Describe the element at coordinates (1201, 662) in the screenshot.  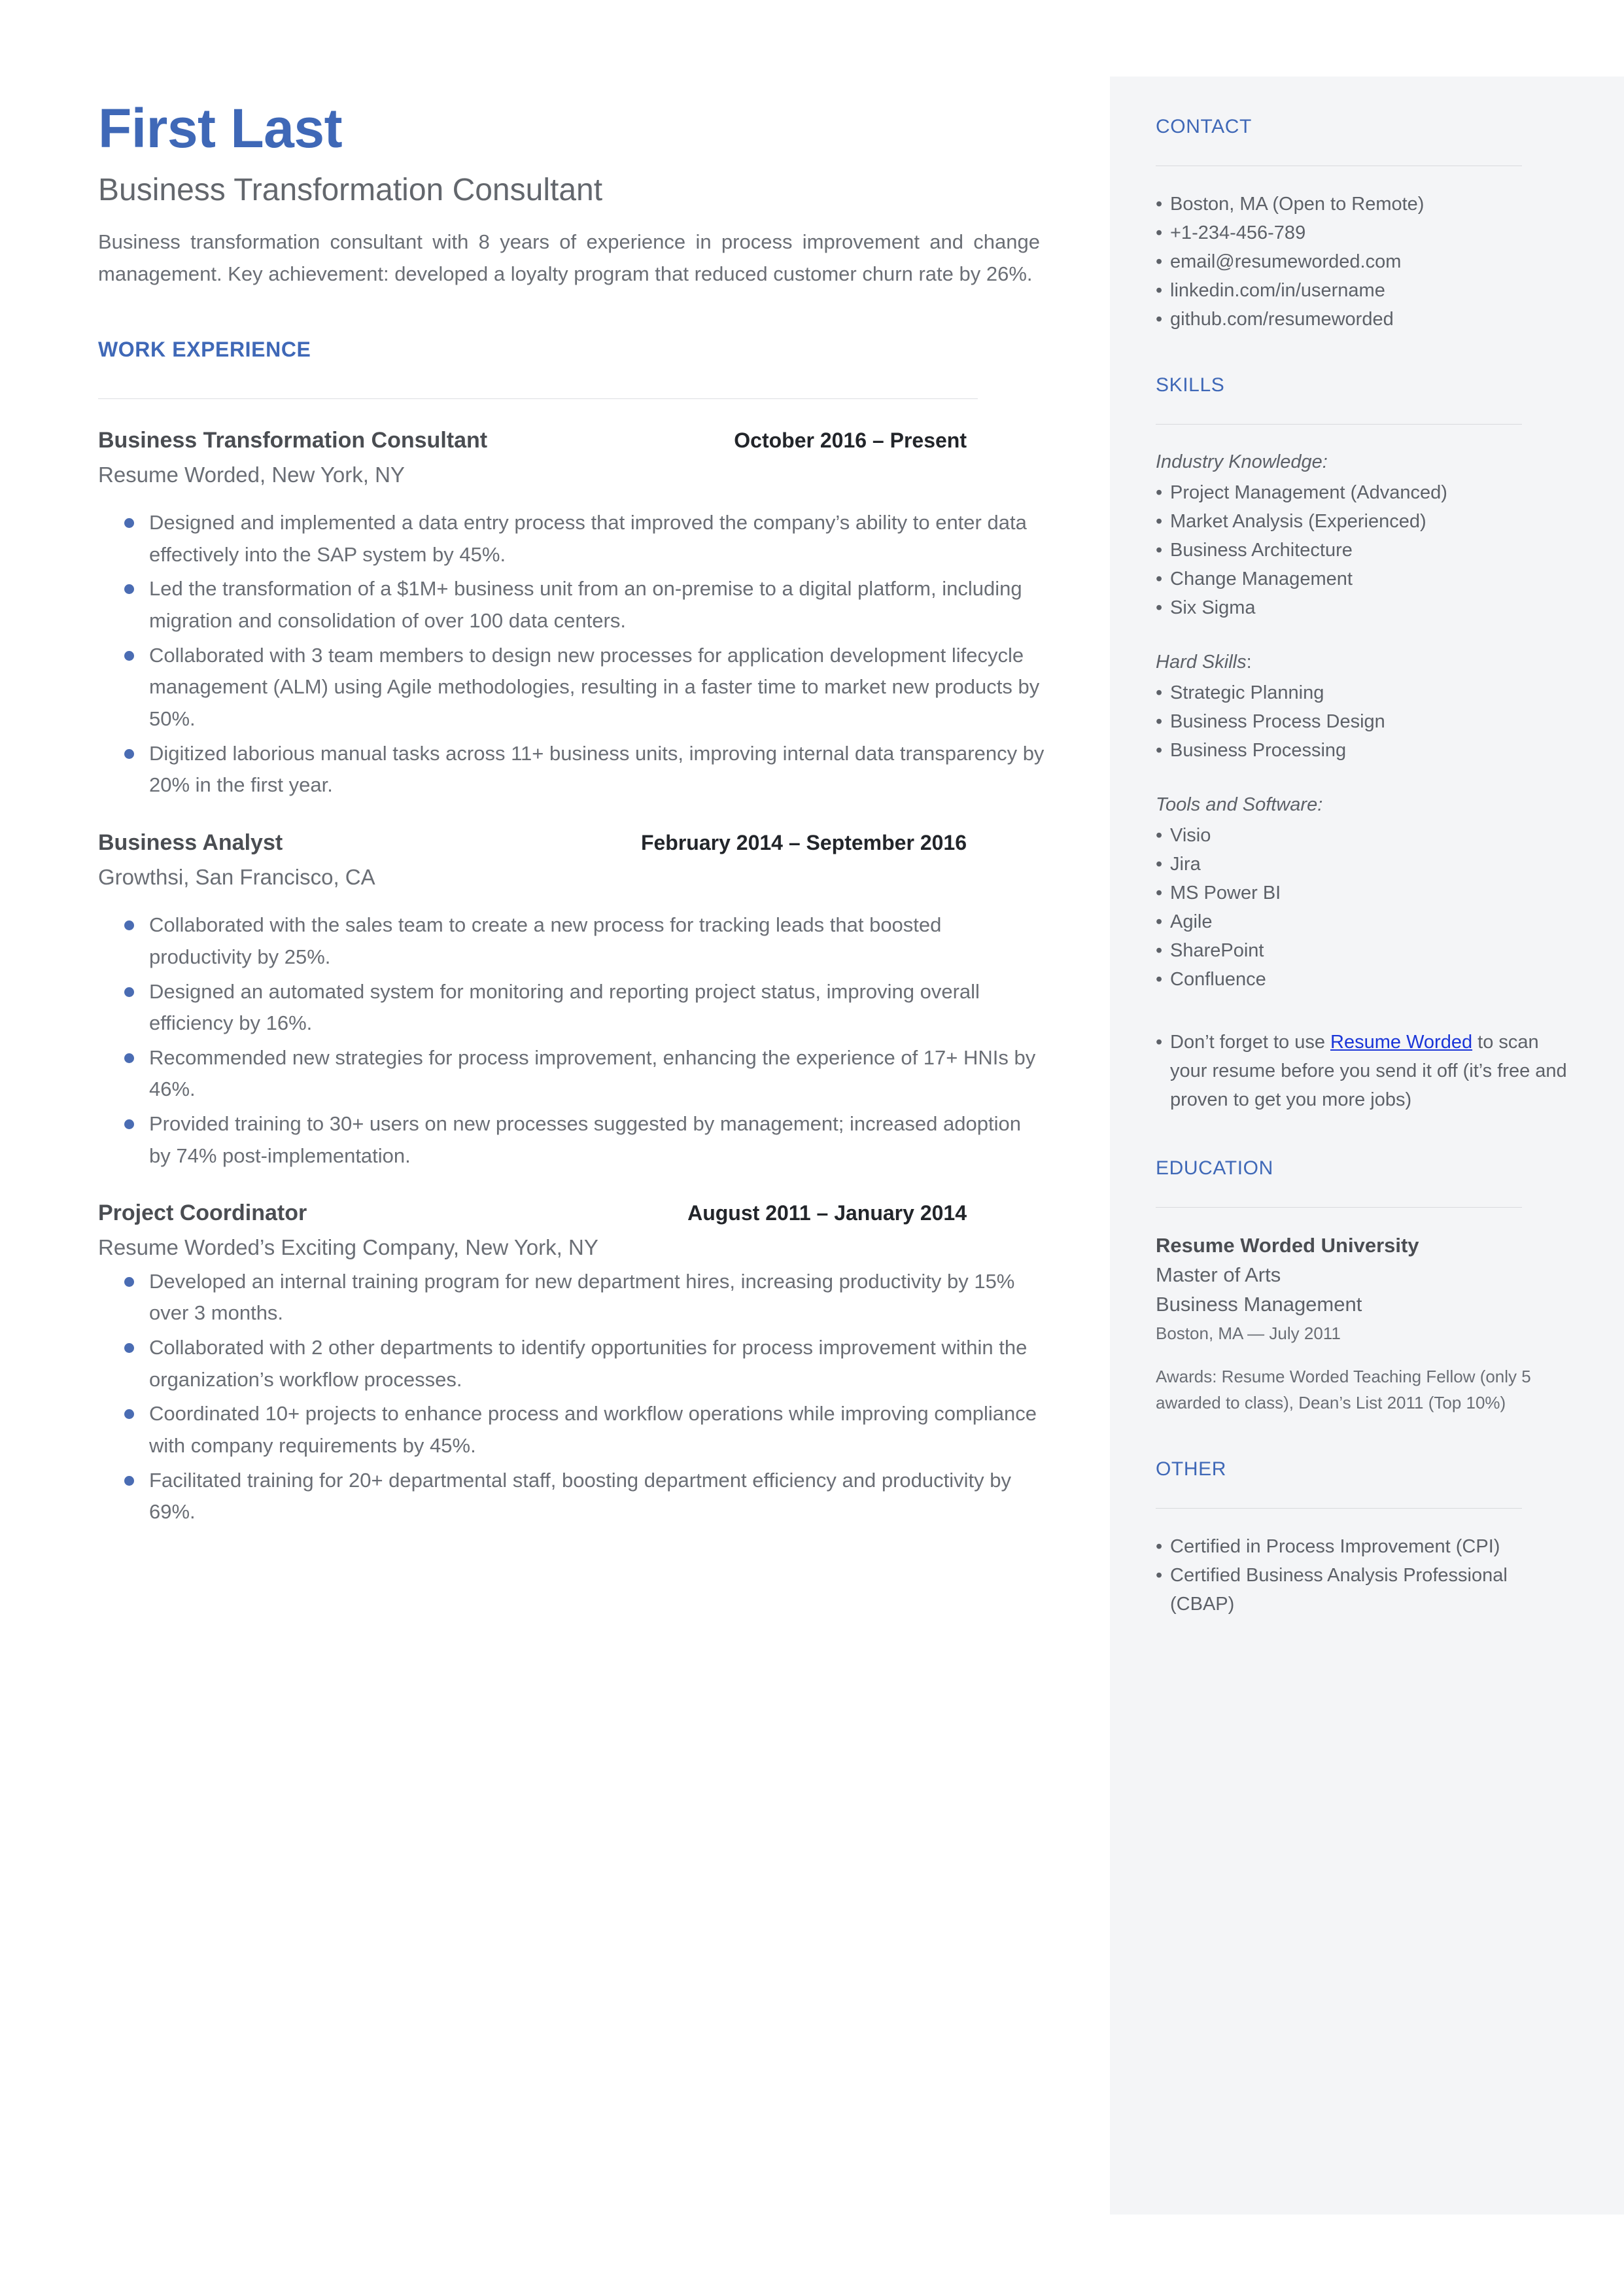
I see `skill-group-label-italic: Hard Skills` at that location.